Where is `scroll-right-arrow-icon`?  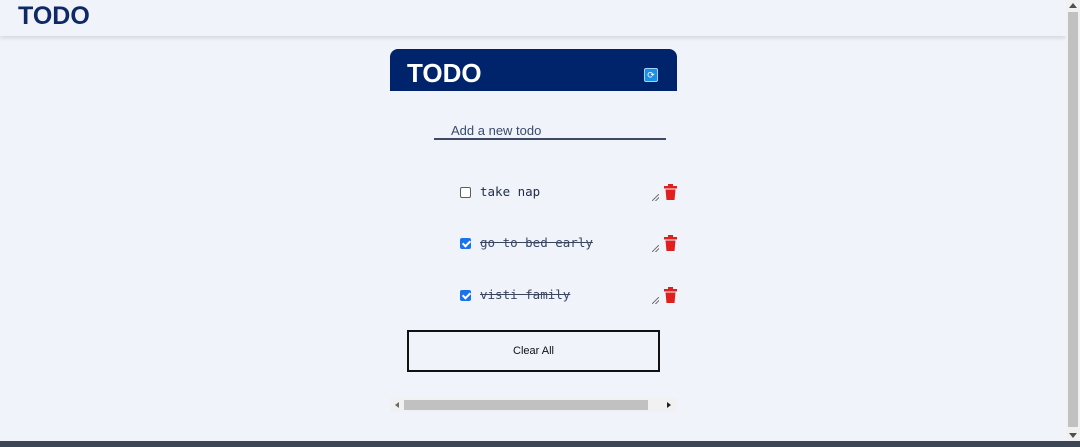
scroll-right-arrow-icon is located at coordinates (669, 405).